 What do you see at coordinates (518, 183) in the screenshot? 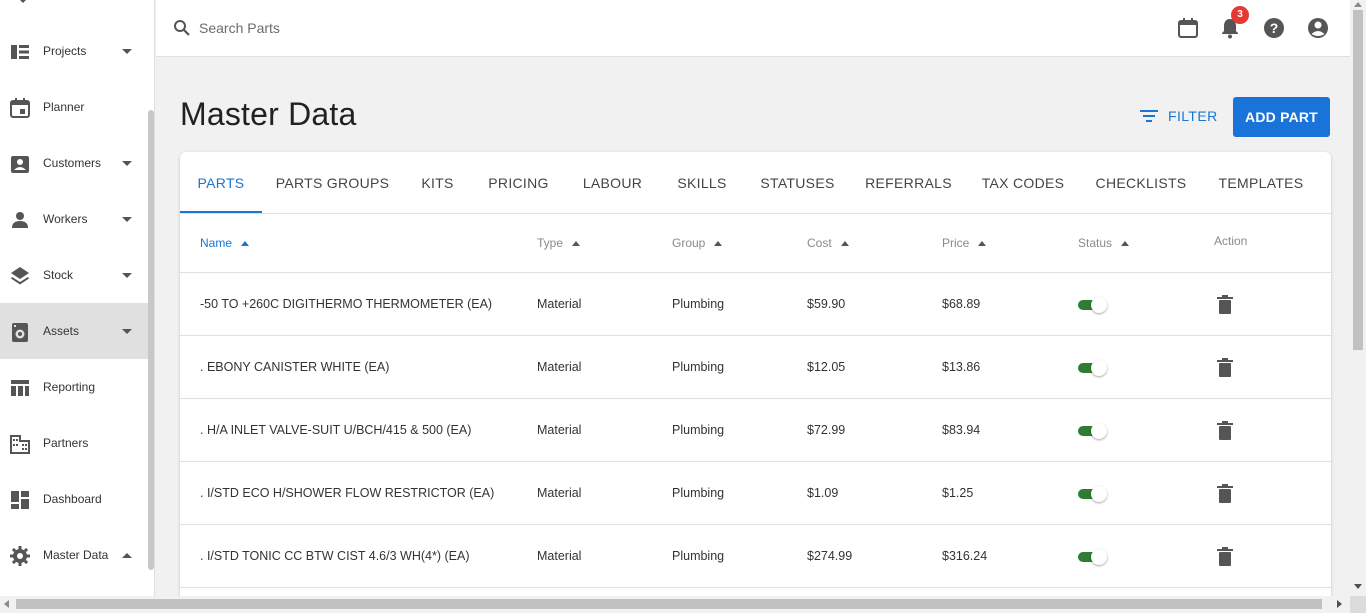
I see `tab-pricing: PRICING` at bounding box center [518, 183].